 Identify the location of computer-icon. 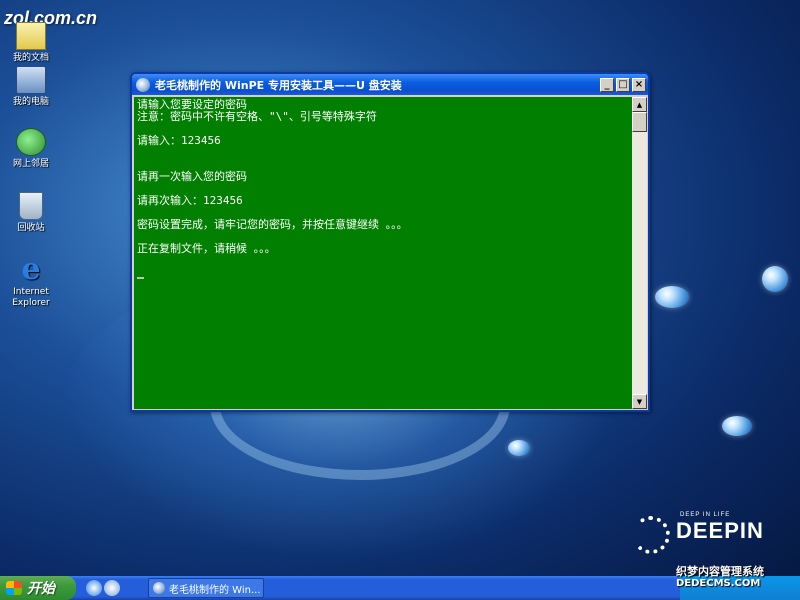
(31, 80).